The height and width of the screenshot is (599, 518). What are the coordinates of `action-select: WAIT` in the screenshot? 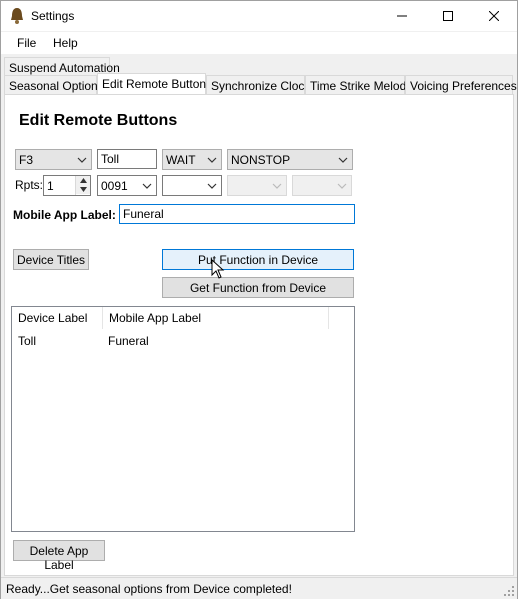 It's located at (192, 159).